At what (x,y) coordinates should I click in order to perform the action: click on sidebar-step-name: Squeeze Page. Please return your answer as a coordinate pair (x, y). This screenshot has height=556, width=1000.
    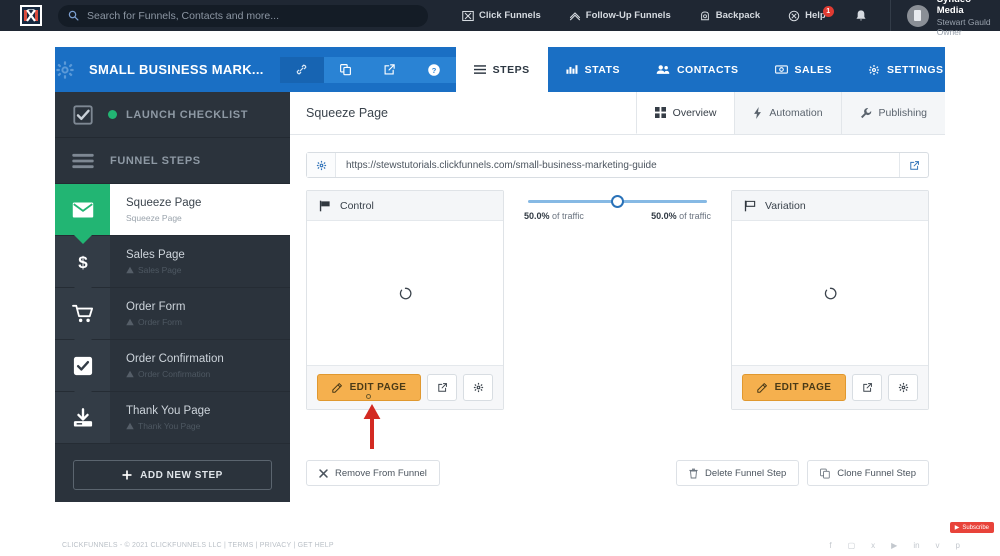
    Looking at the image, I should click on (164, 203).